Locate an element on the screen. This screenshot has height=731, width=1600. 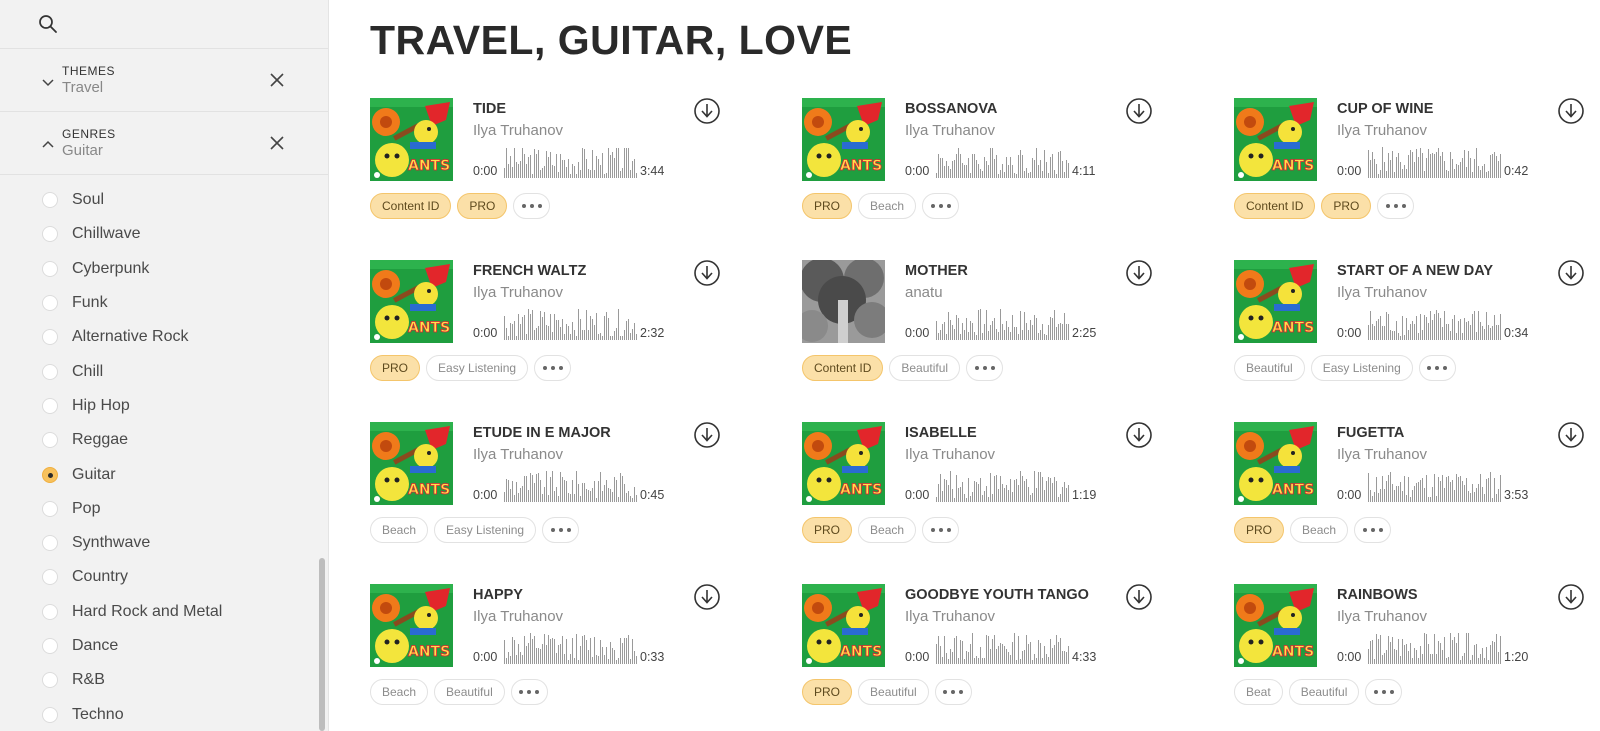
genre-option: Hip Hop is located at coordinates (164, 406).